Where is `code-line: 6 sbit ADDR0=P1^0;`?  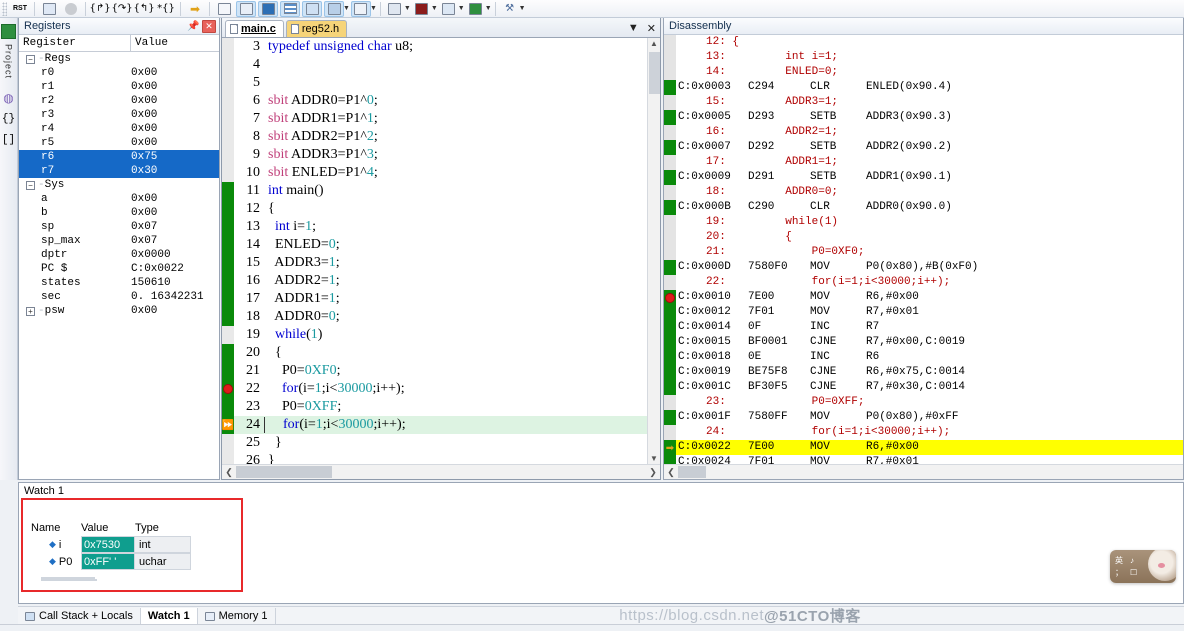 code-line: 6 sbit ADDR0=P1^0; is located at coordinates (447, 101).